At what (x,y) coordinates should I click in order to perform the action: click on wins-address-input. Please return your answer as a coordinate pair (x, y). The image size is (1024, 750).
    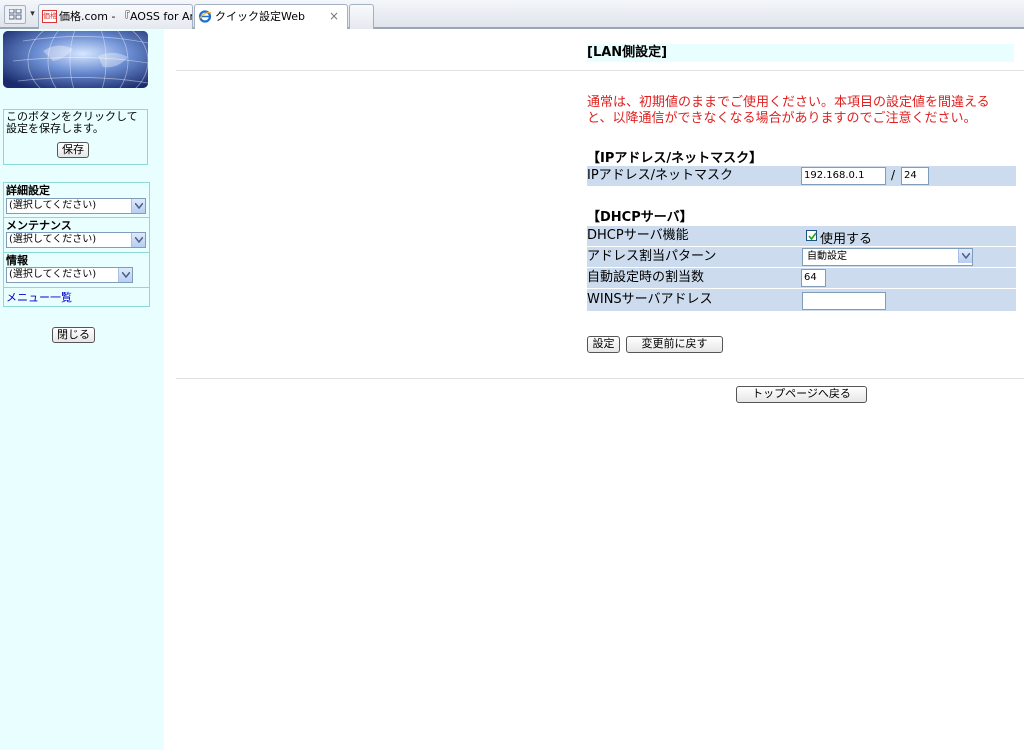
    Looking at the image, I should click on (844, 301).